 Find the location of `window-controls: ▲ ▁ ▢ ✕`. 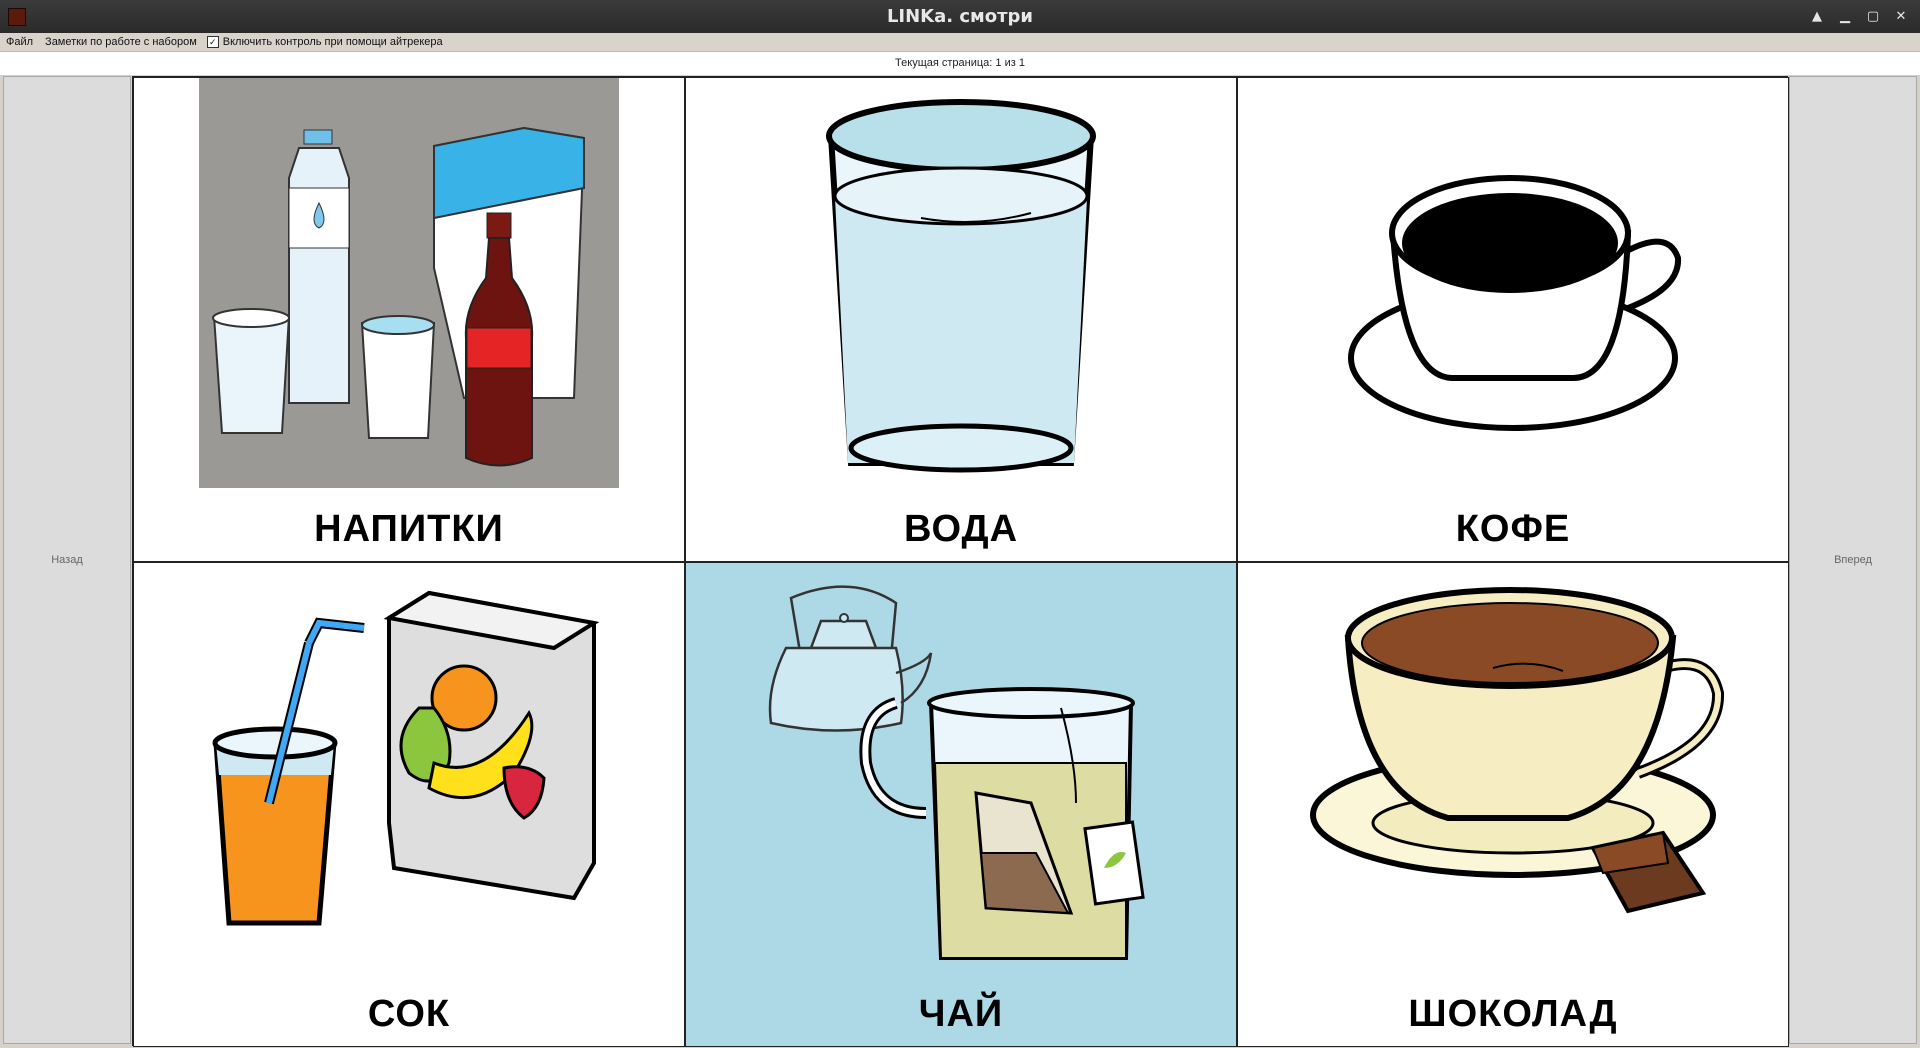

window-controls: ▲ ▁ ▢ ✕ is located at coordinates (1859, 16).